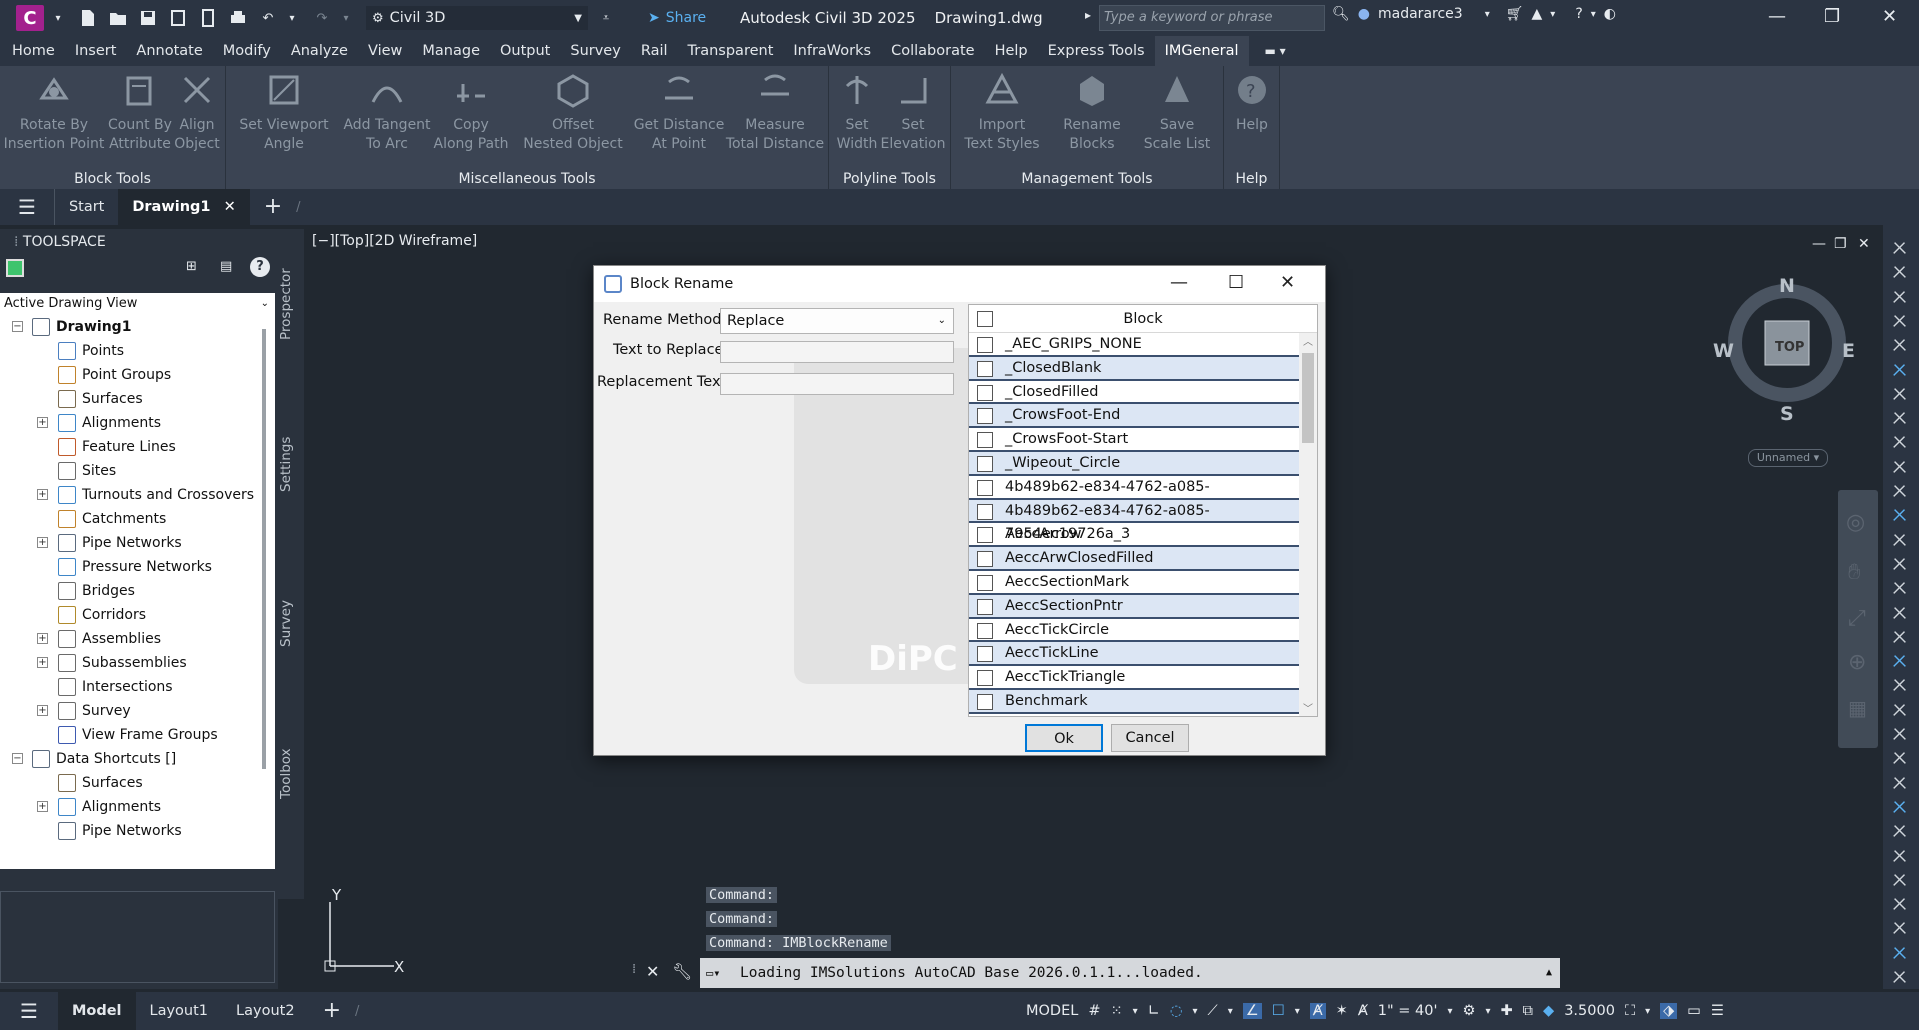  What do you see at coordinates (1150, 738) in the screenshot?
I see `cancel-button: Cancel` at bounding box center [1150, 738].